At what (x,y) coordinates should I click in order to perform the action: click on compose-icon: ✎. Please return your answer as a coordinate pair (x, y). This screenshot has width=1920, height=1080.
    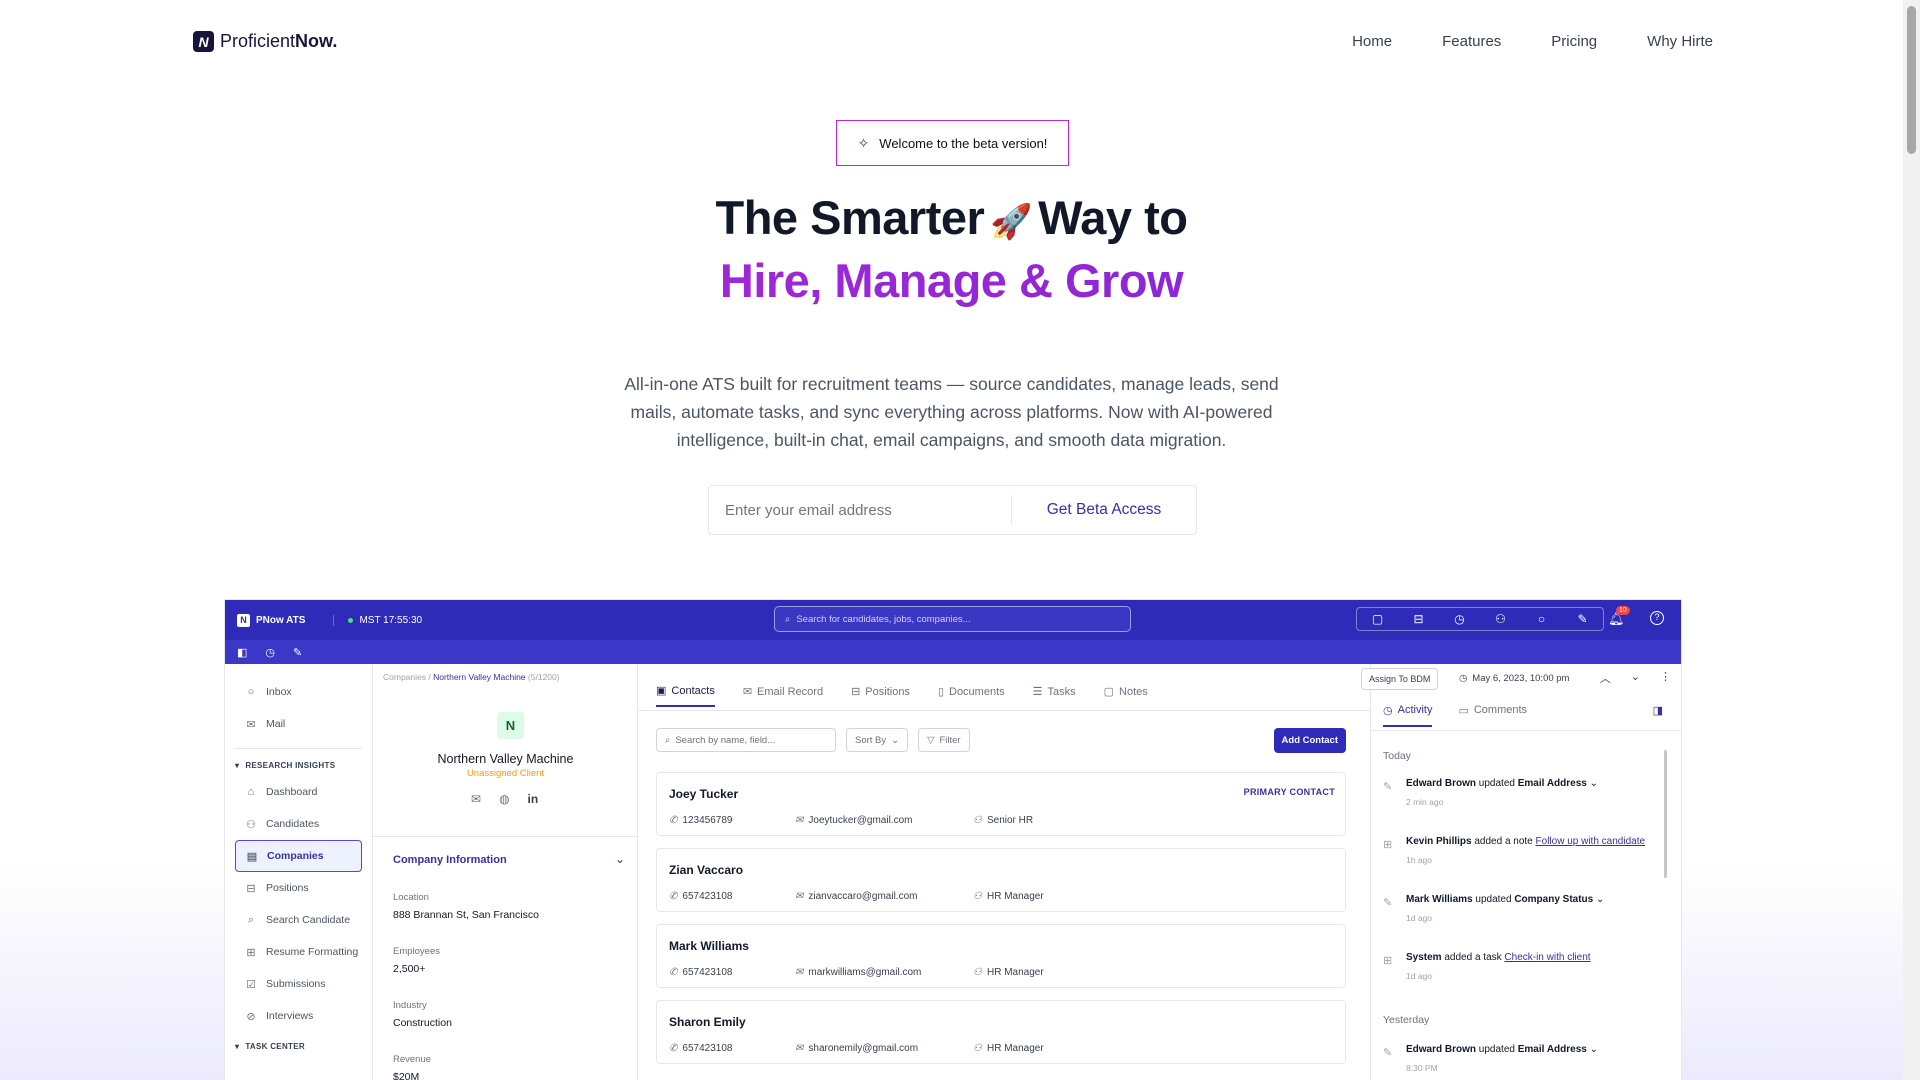
    Looking at the image, I should click on (297, 652).